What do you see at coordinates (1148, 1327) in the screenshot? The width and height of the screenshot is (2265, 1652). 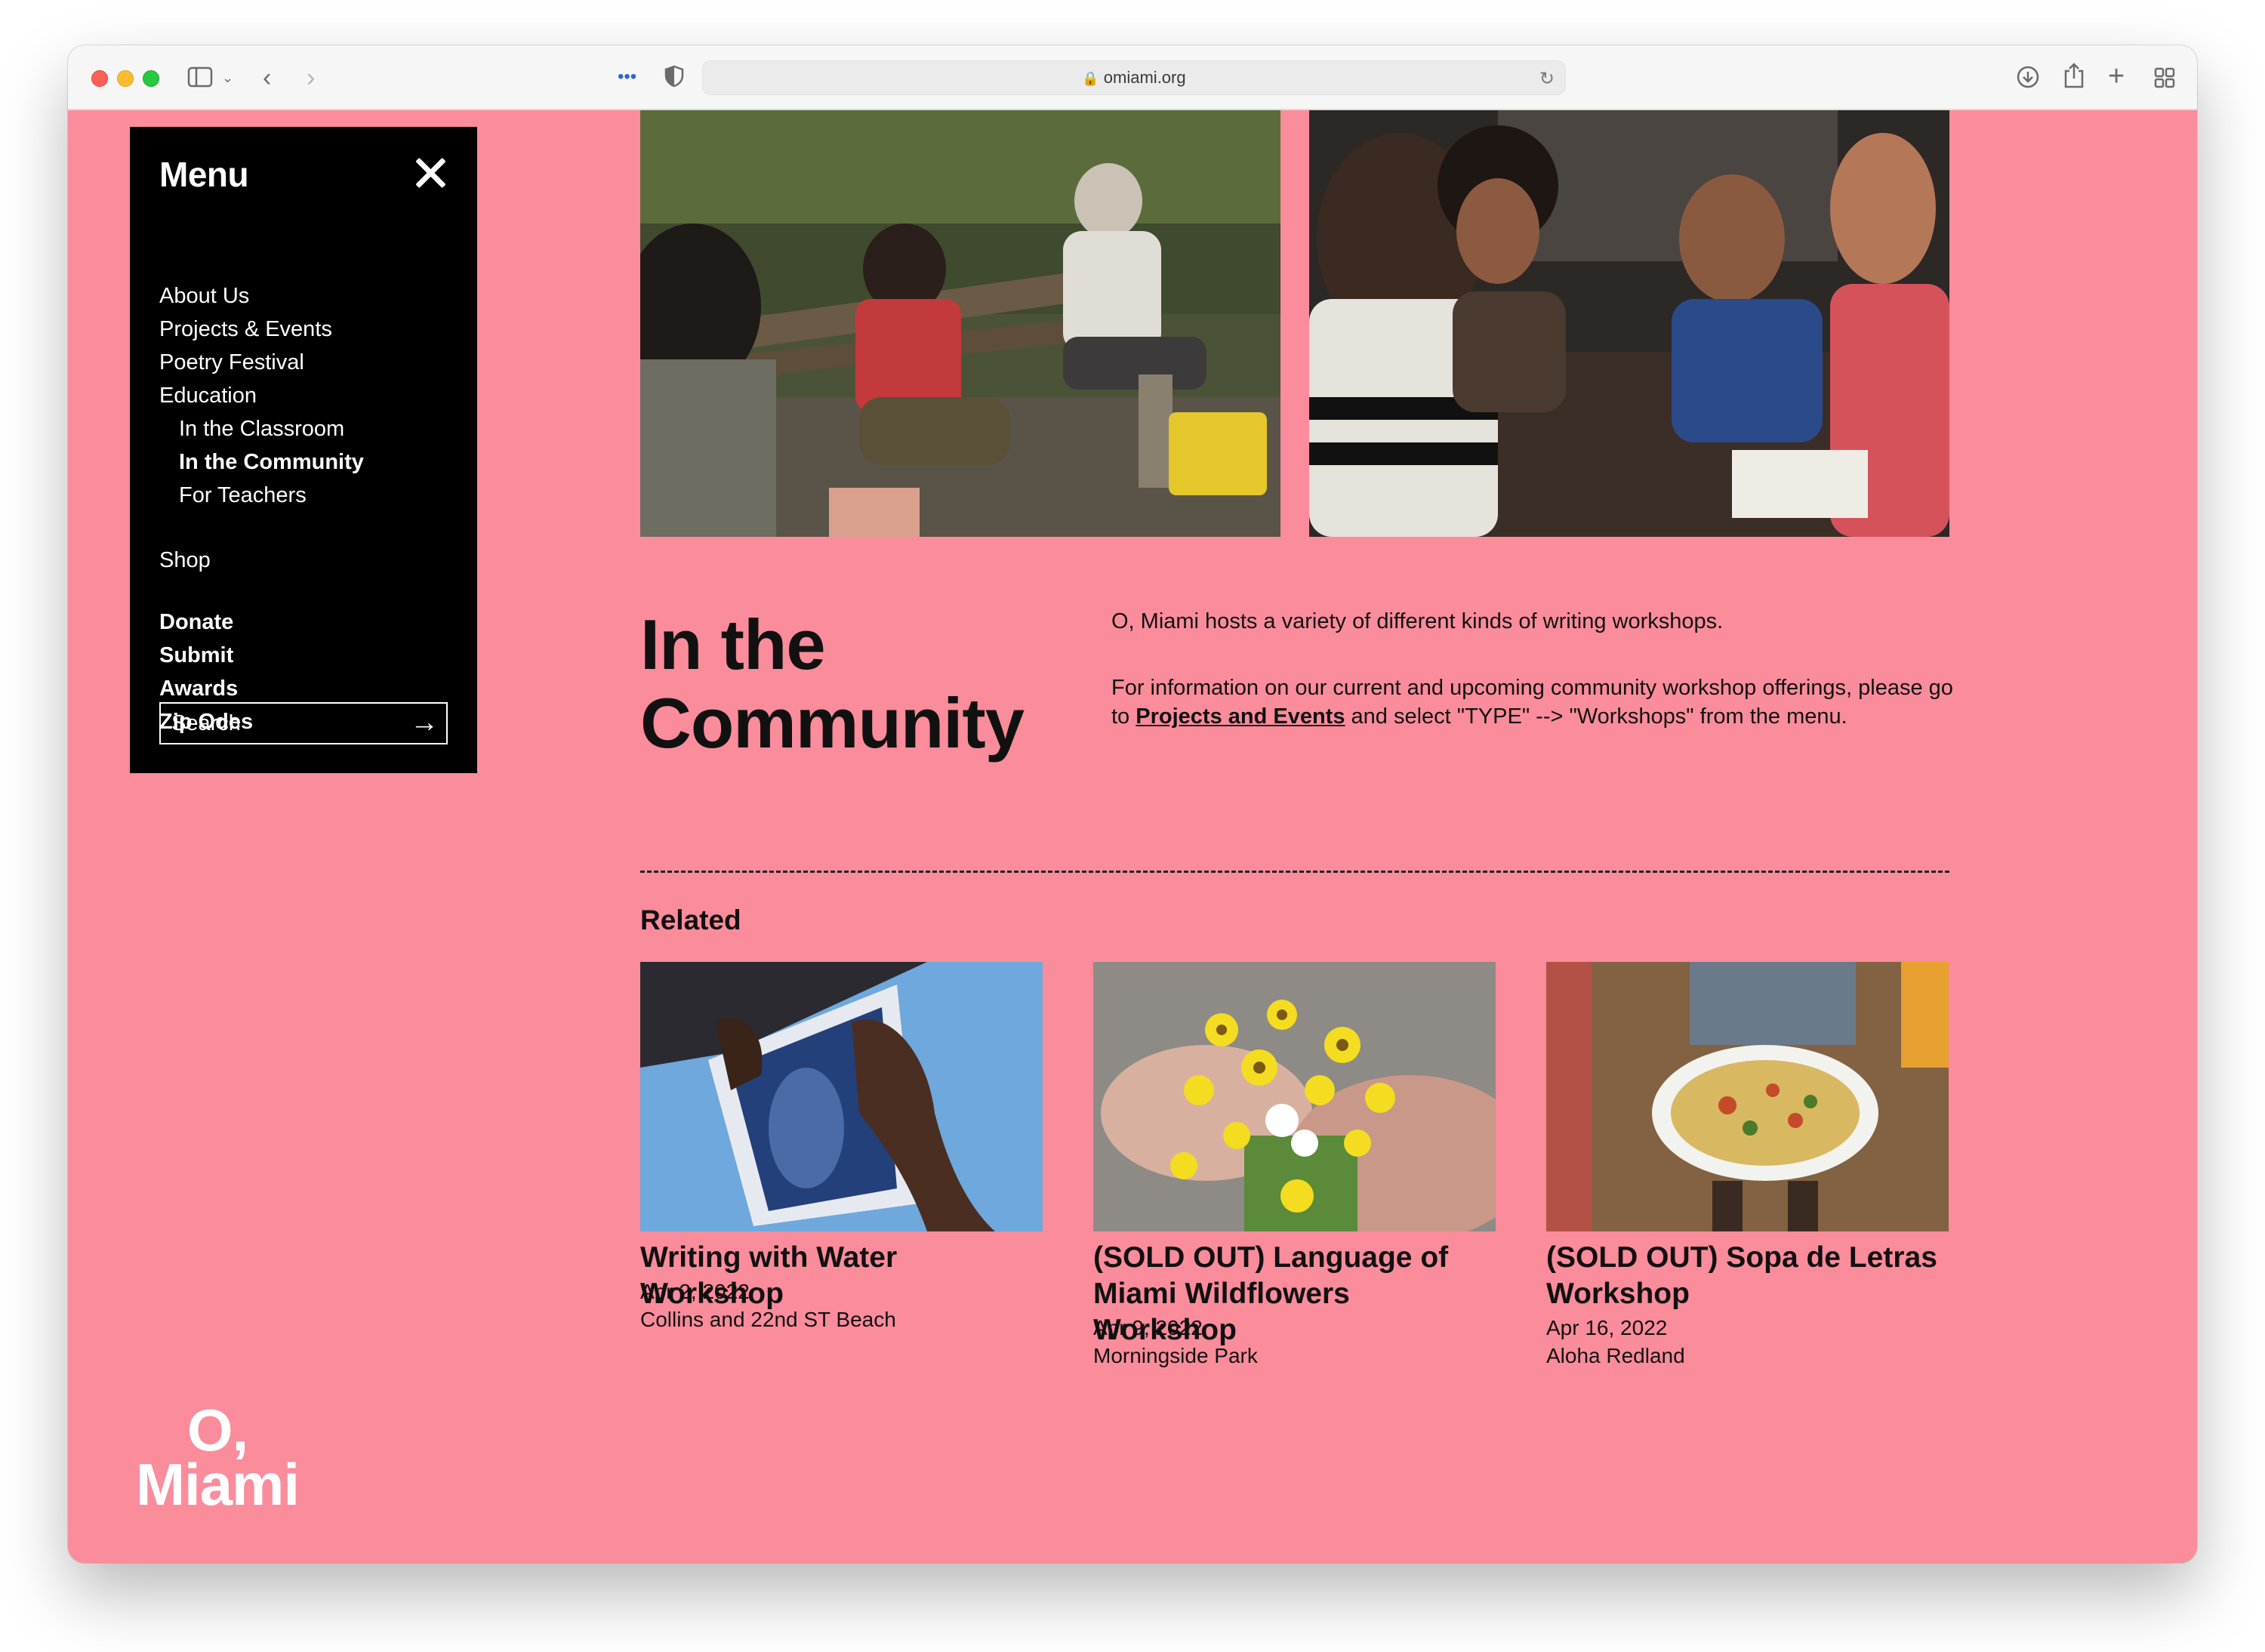 I see `card-date: Apr 9, 2022` at bounding box center [1148, 1327].